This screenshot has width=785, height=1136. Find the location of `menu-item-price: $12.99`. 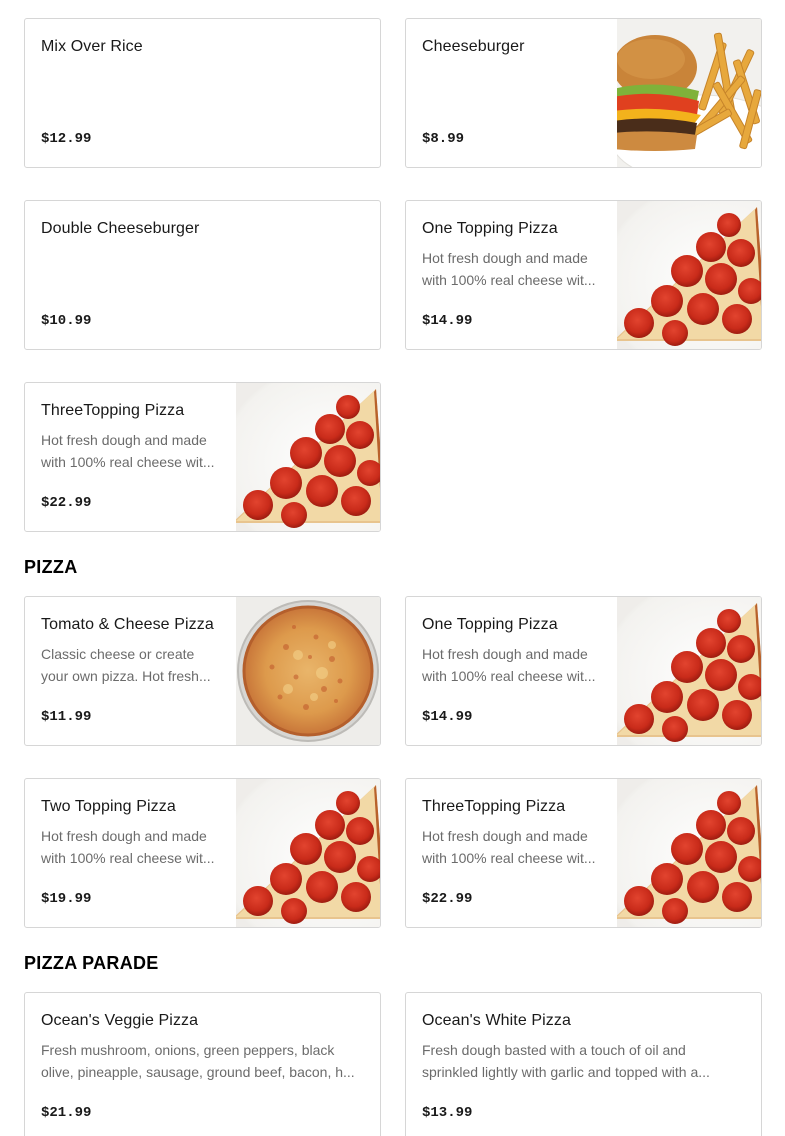

menu-item-price: $12.99 is located at coordinates (66, 139).